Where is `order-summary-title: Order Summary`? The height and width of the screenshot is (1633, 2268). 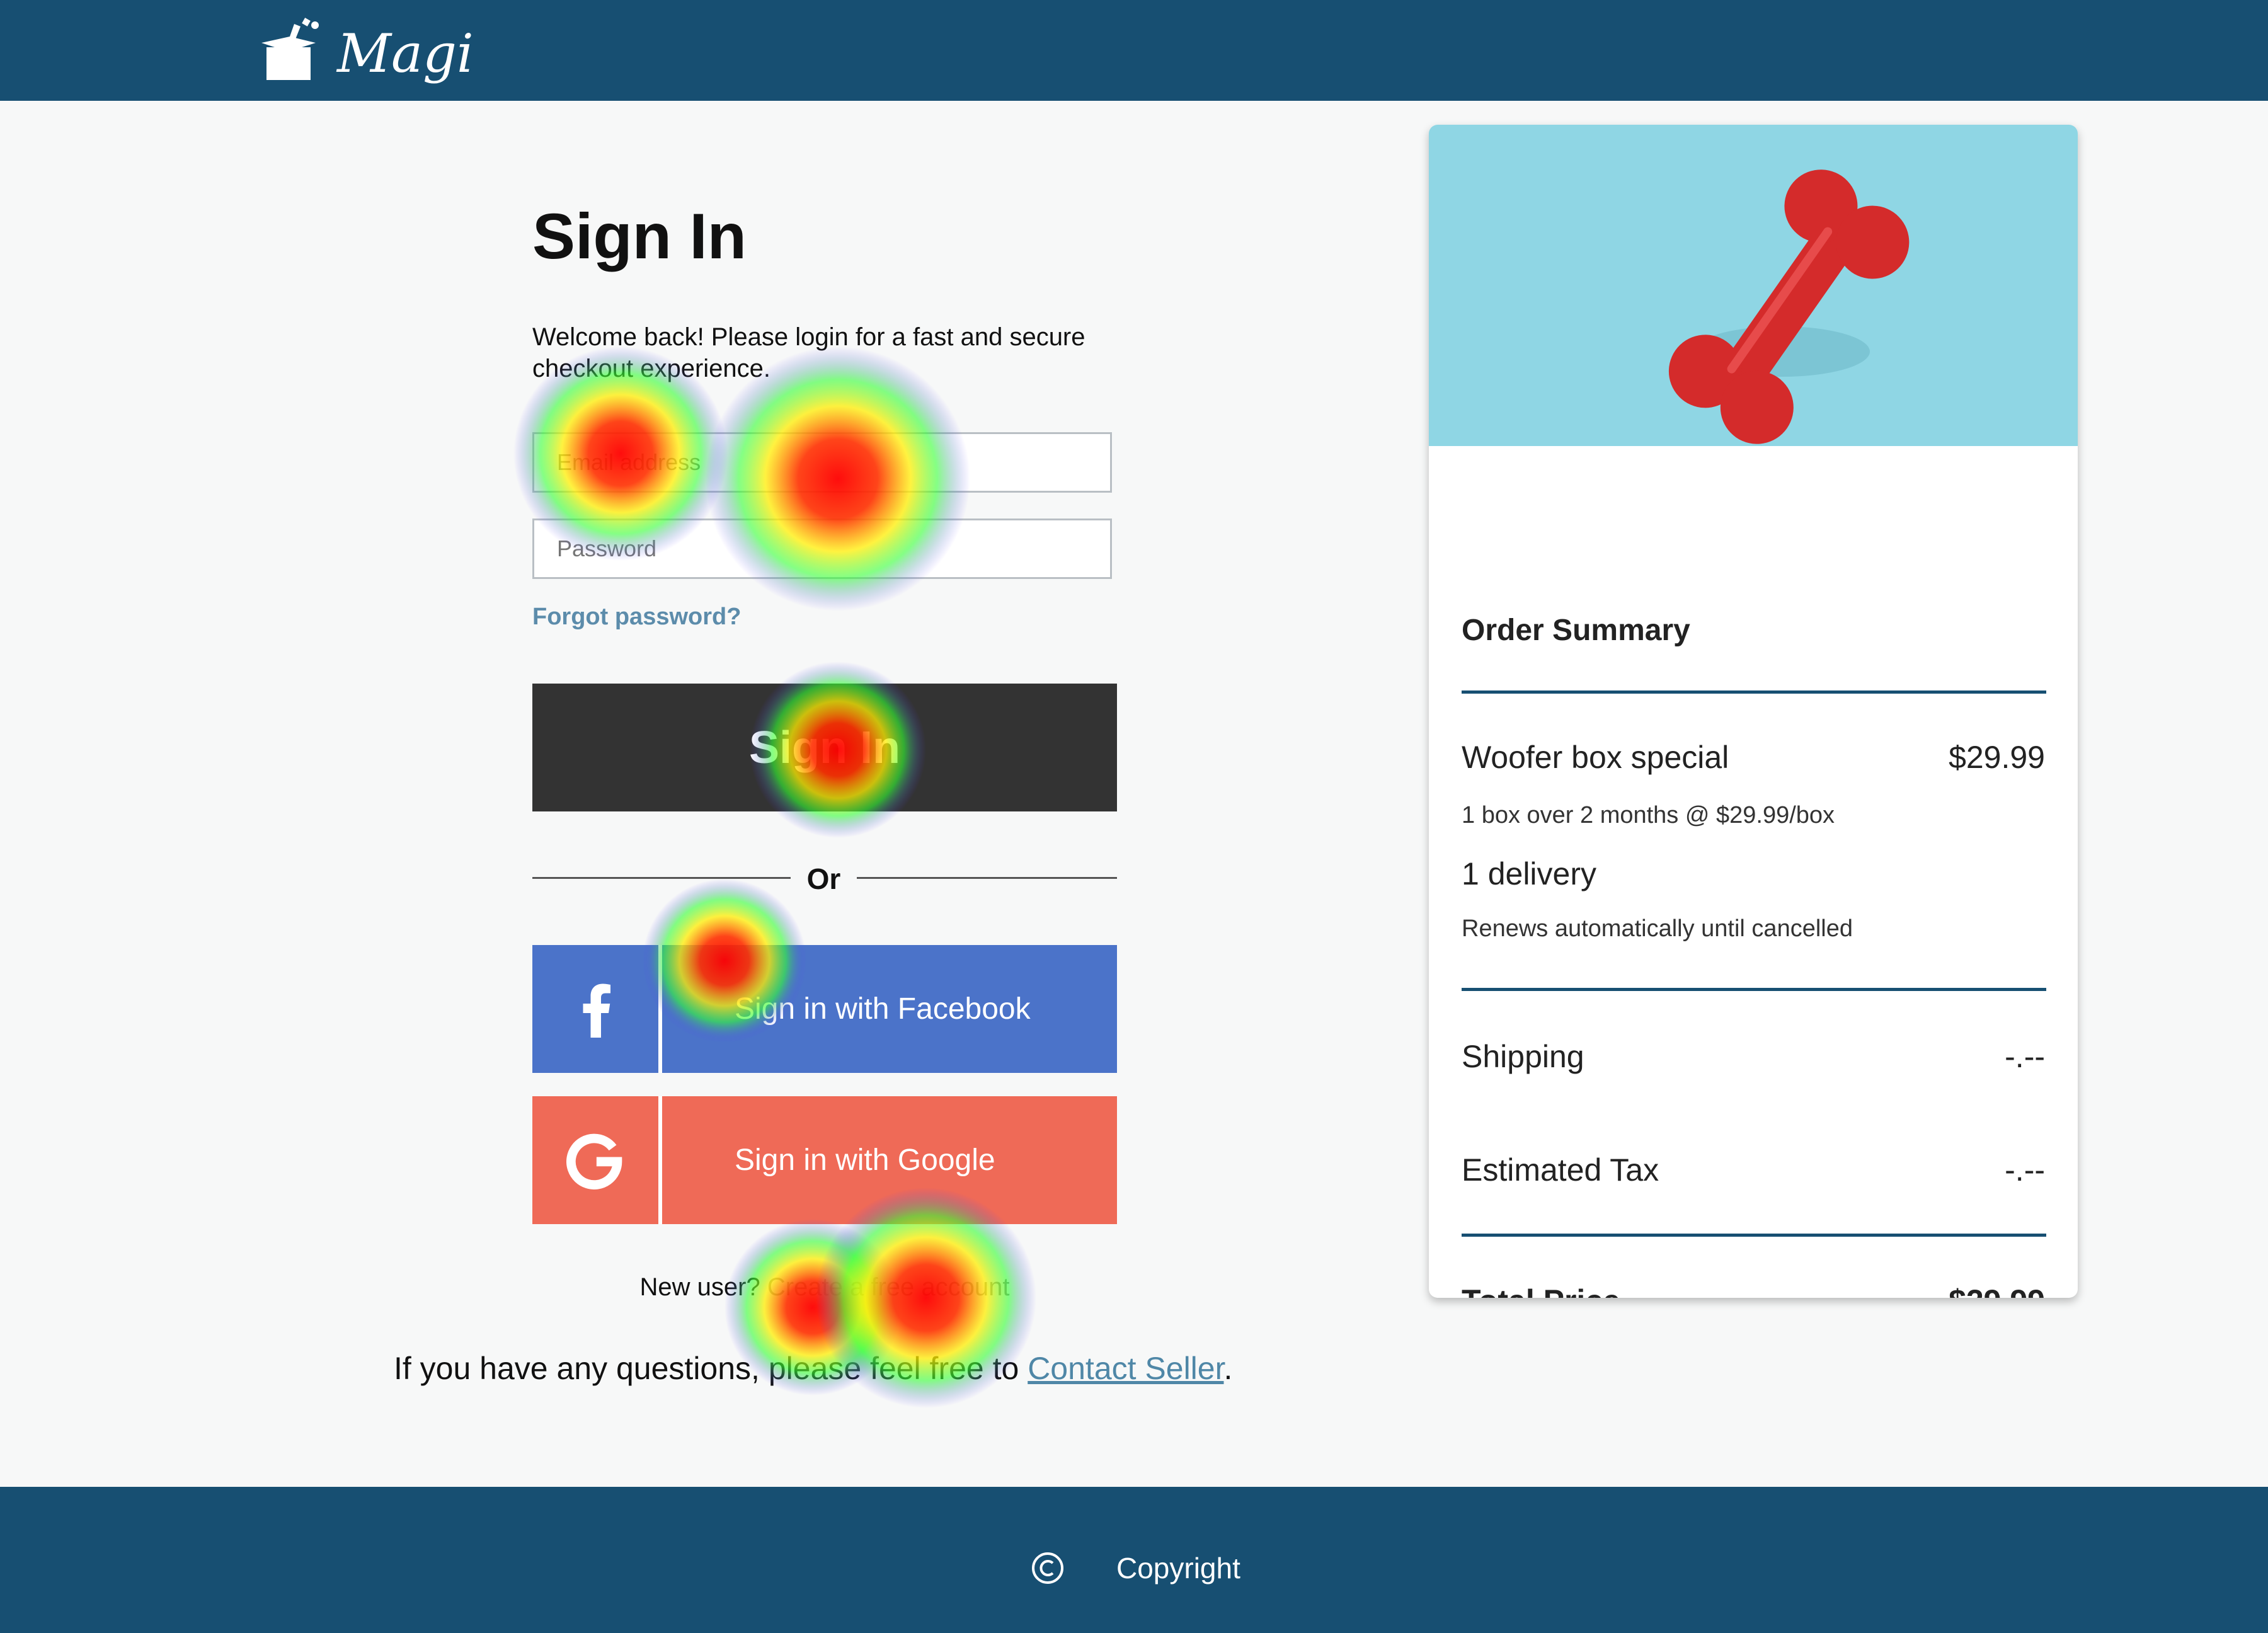 order-summary-title: Order Summary is located at coordinates (1576, 630).